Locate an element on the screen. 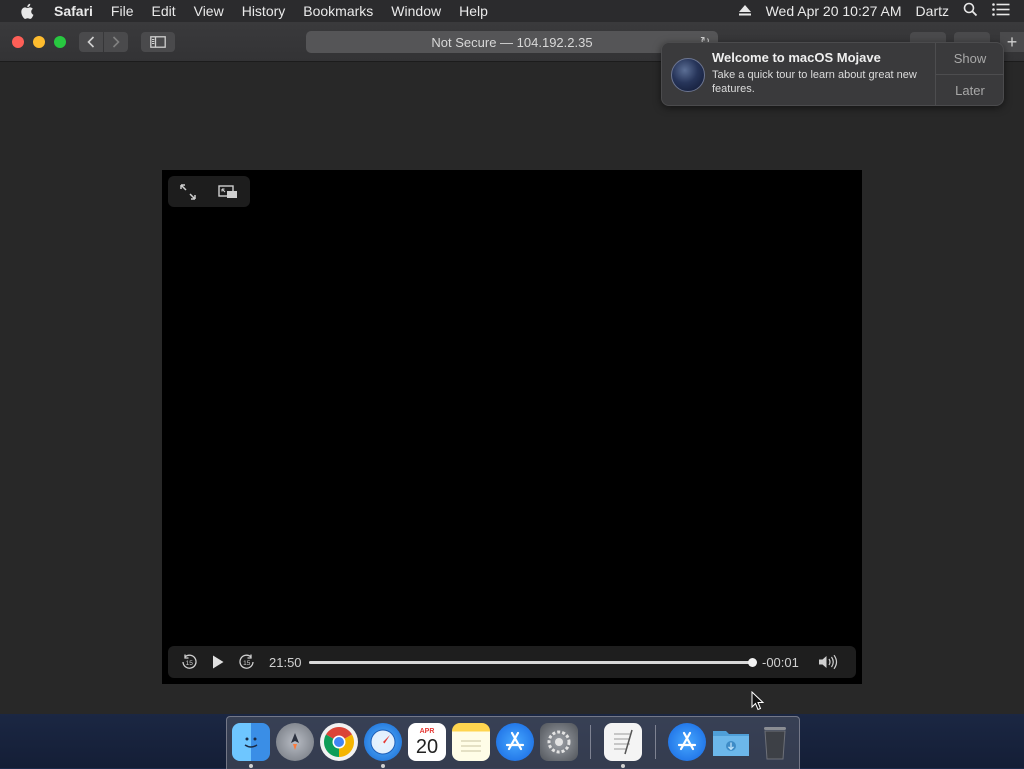  sidebar-icon is located at coordinates (158, 42).